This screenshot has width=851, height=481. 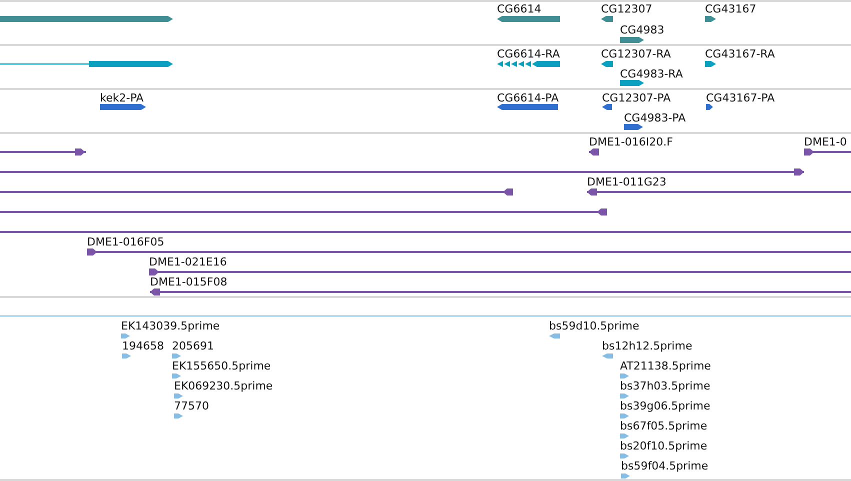 What do you see at coordinates (170, 326) in the screenshot?
I see `feature-label: EK143039.5prime` at bounding box center [170, 326].